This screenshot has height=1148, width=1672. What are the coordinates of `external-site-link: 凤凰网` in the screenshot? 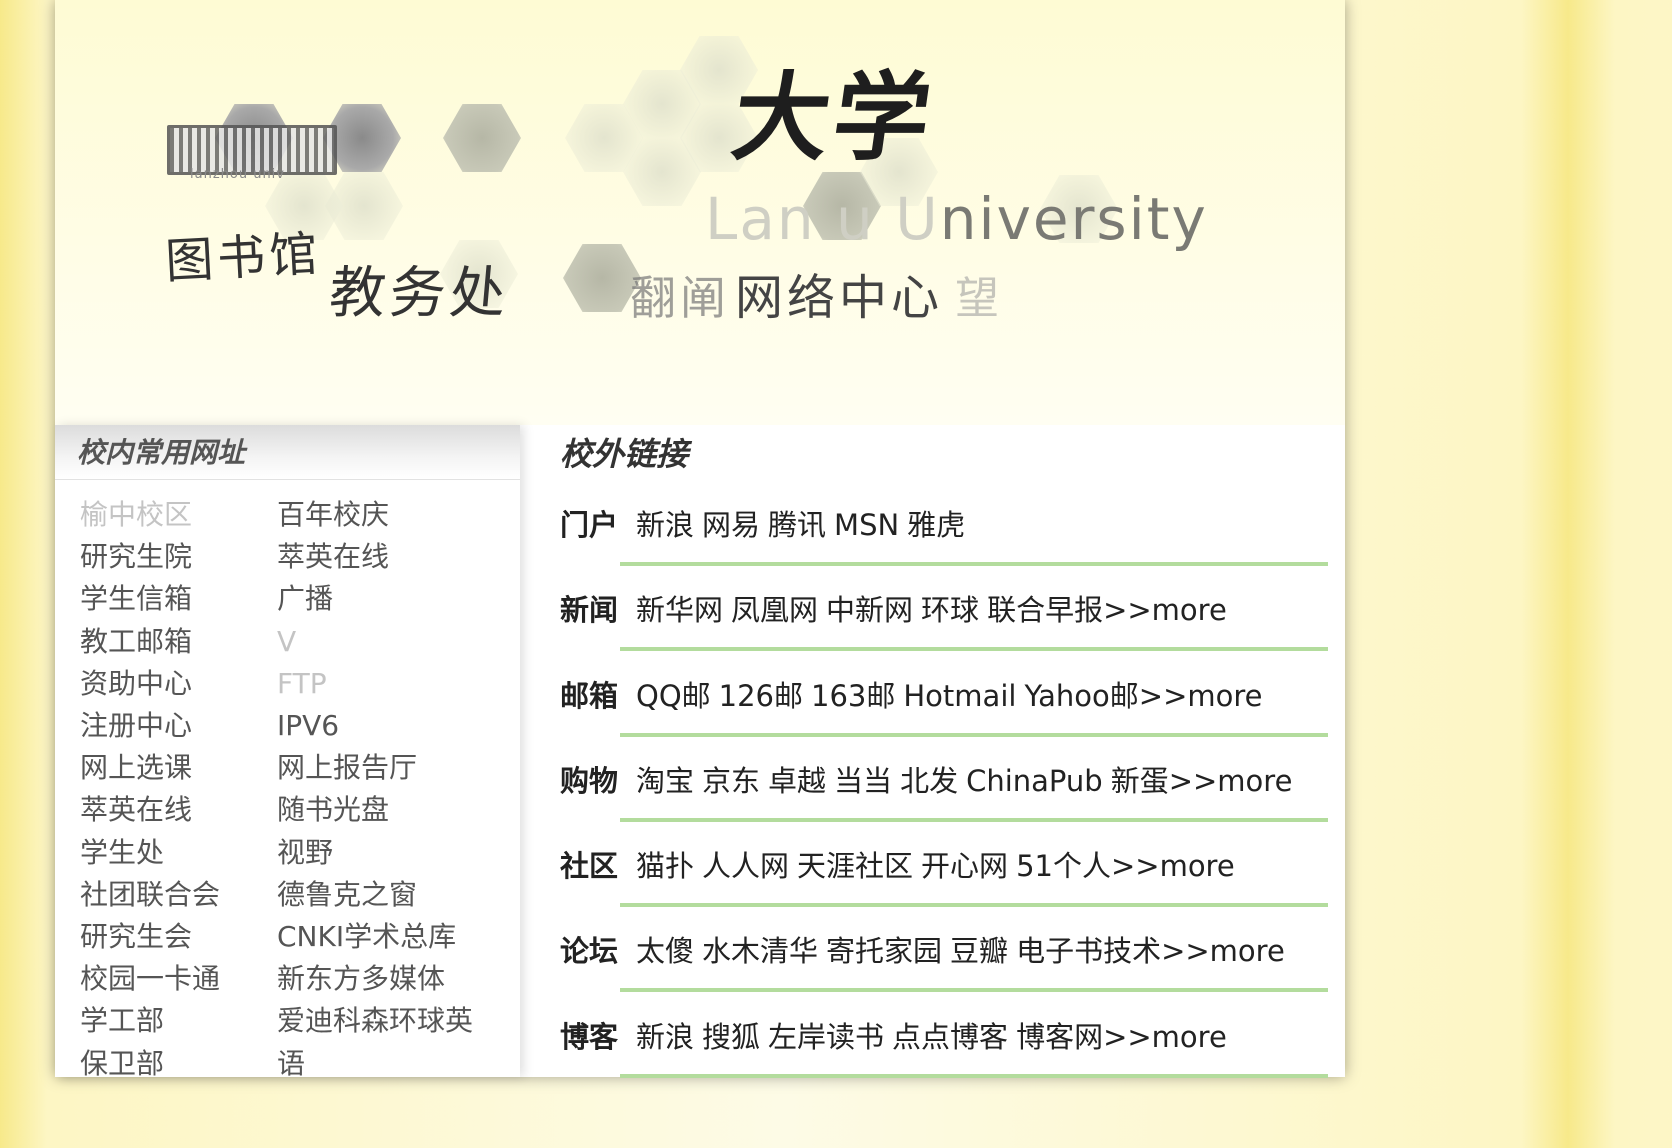 It's located at (774, 610).